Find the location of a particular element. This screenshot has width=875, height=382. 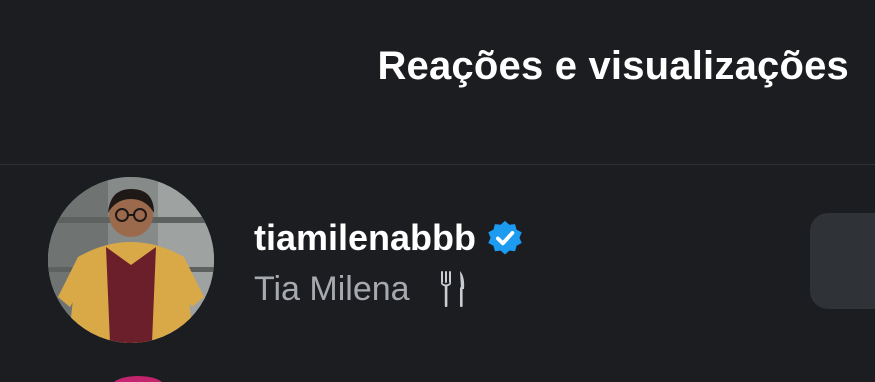

avatar is located at coordinates (131, 260).